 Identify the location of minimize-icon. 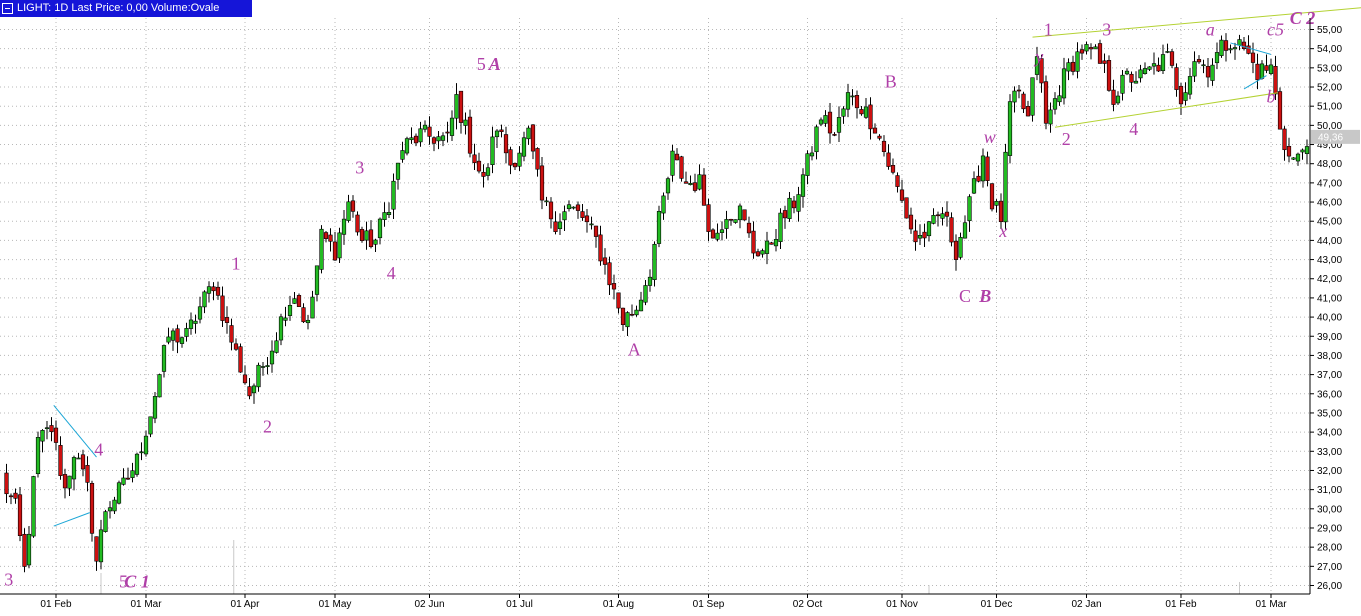
(7, 8).